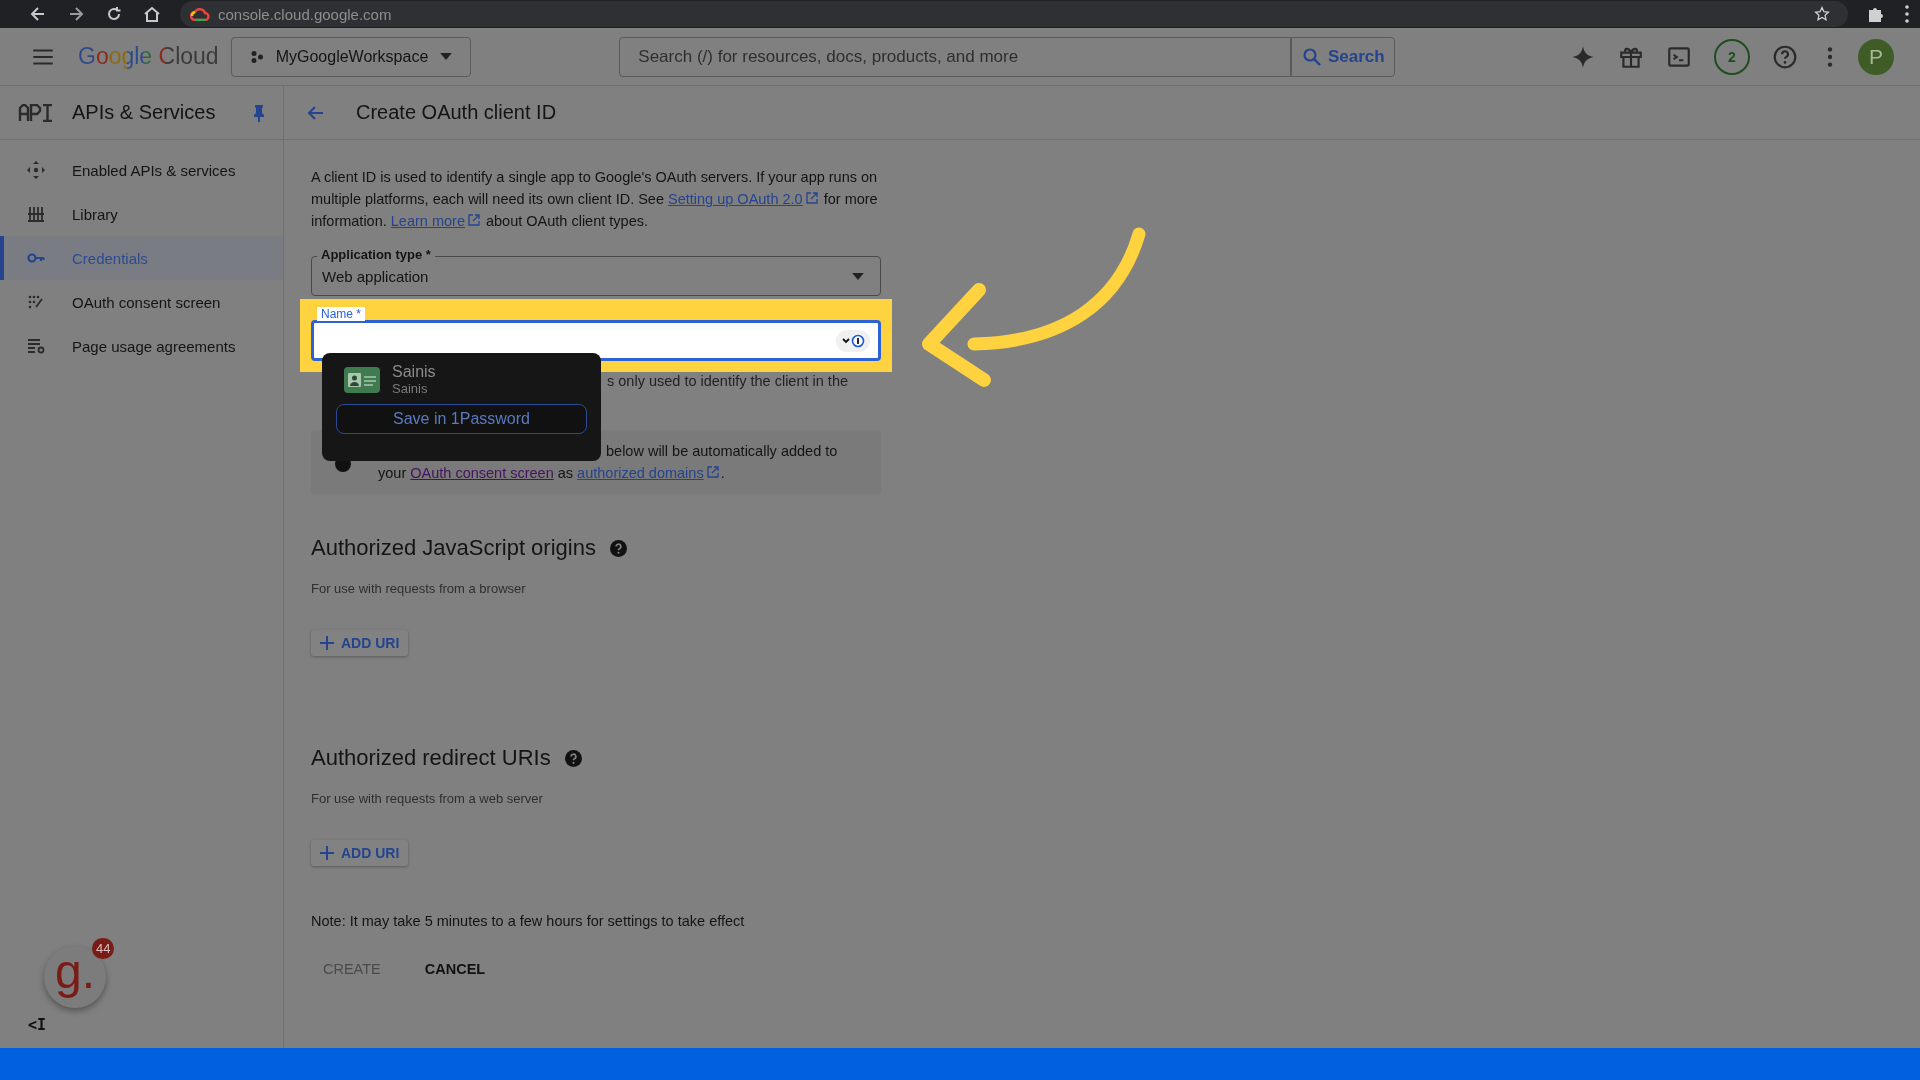  What do you see at coordinates (36, 346) in the screenshot?
I see `list-settings-icon` at bounding box center [36, 346].